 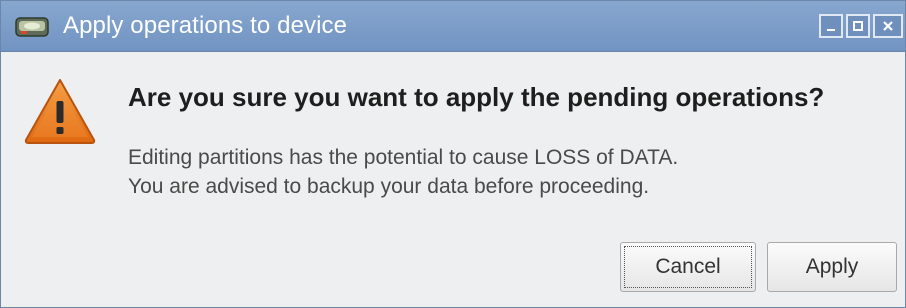 I want to click on apply-button-label: Apply, so click(x=832, y=266).